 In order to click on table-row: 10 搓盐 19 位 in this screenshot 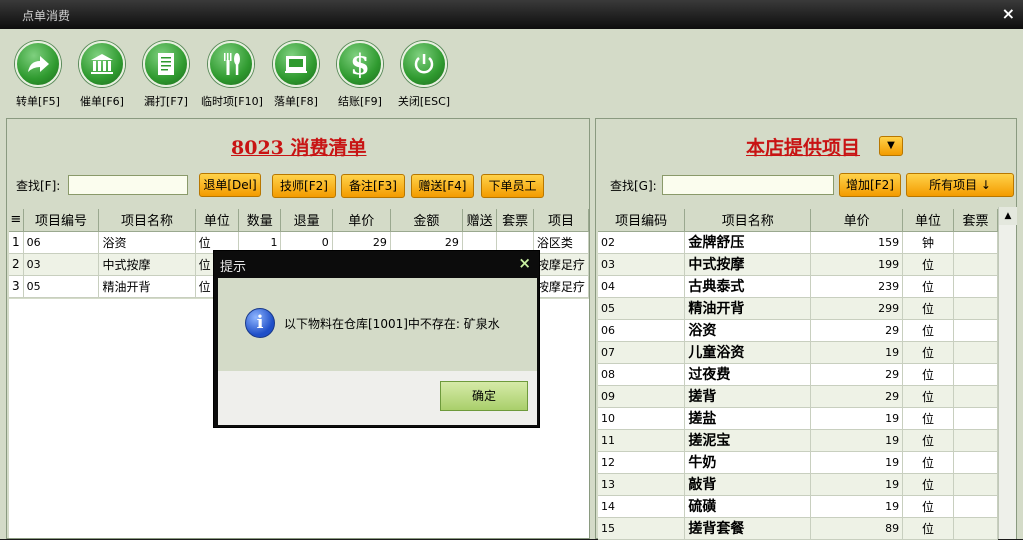, I will do `click(798, 418)`.